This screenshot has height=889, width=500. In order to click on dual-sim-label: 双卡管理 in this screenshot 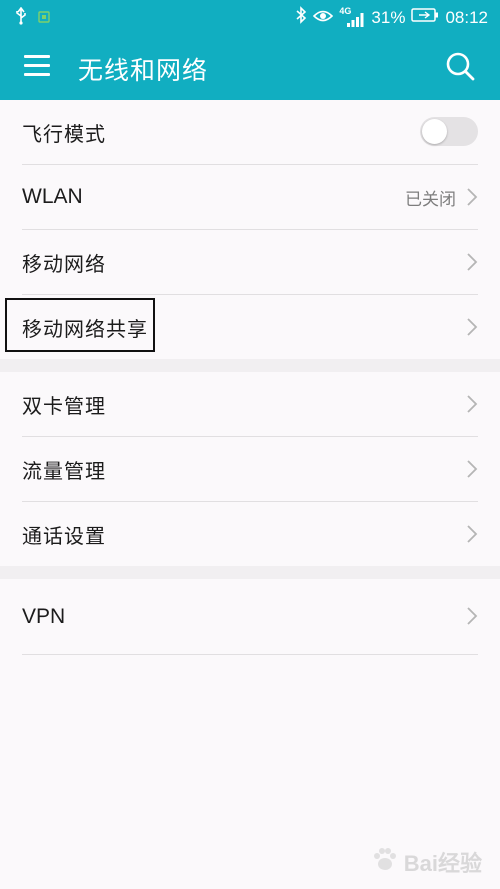, I will do `click(64, 405)`.